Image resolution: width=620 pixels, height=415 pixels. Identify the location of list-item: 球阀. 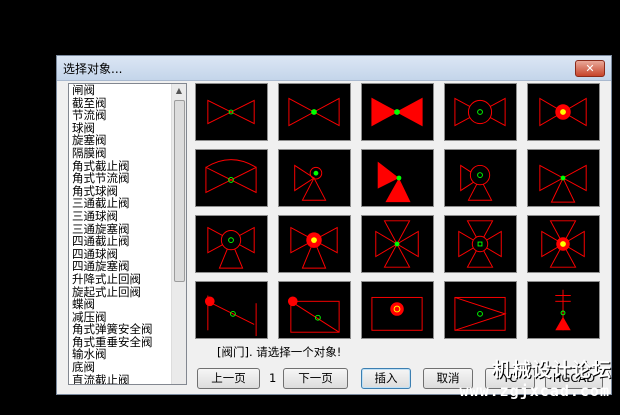
(120, 128).